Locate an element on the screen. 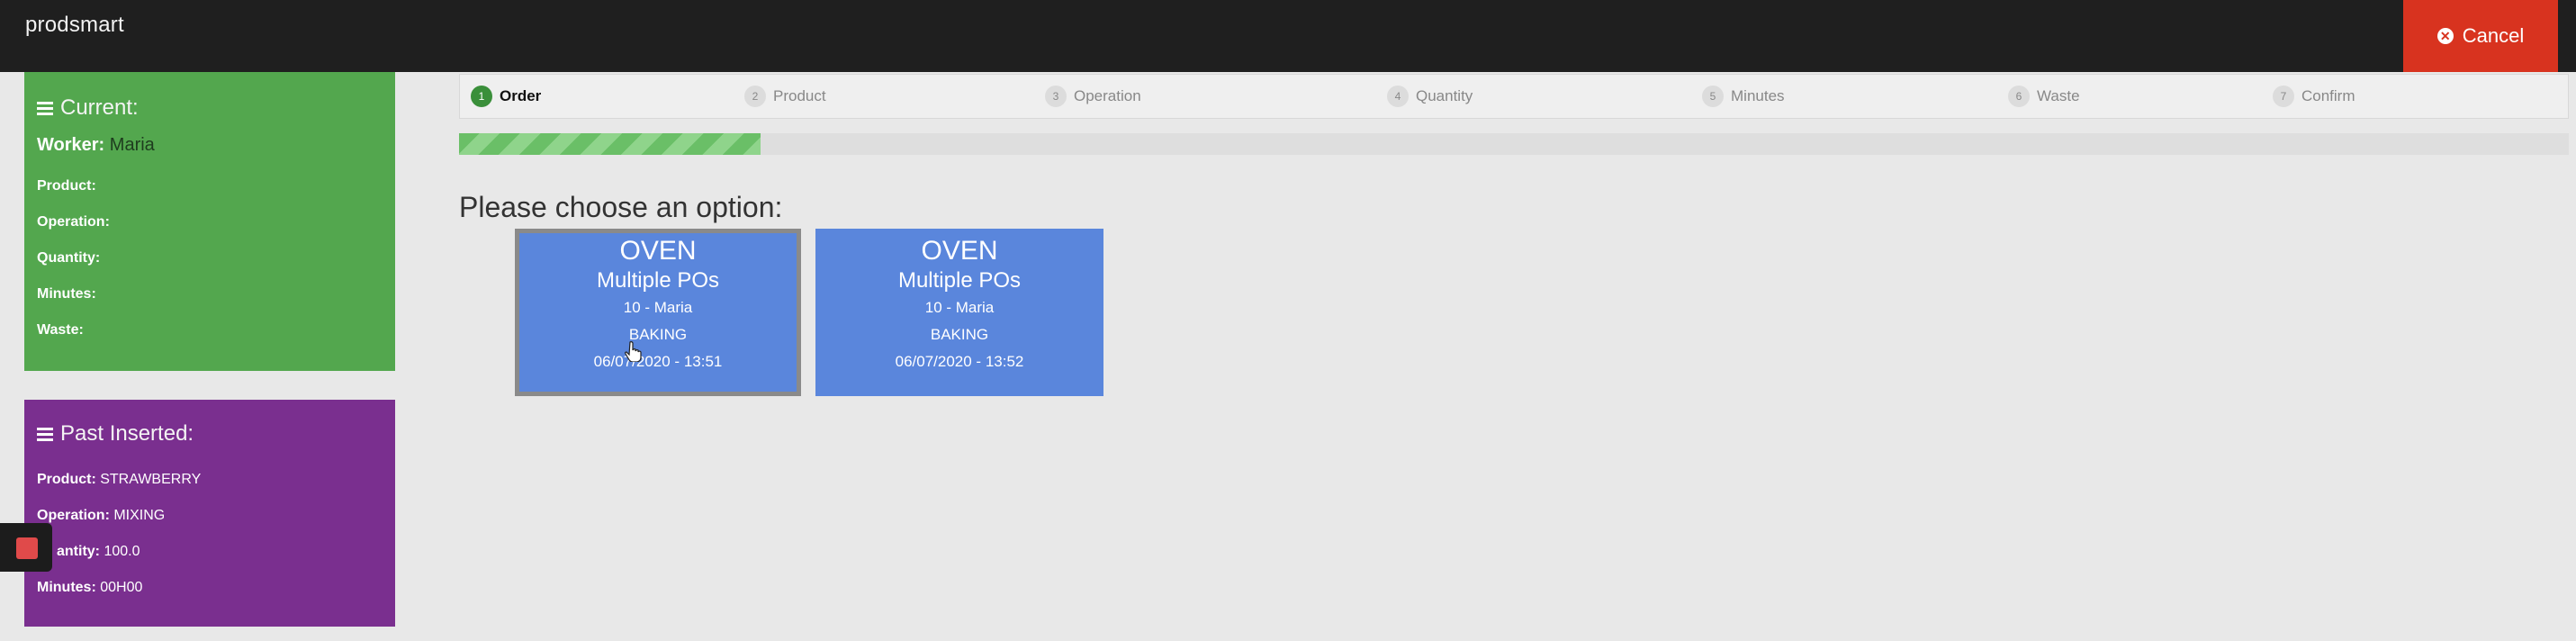 This screenshot has height=641, width=2576. past-panel-title: Past Inserted: is located at coordinates (116, 434).